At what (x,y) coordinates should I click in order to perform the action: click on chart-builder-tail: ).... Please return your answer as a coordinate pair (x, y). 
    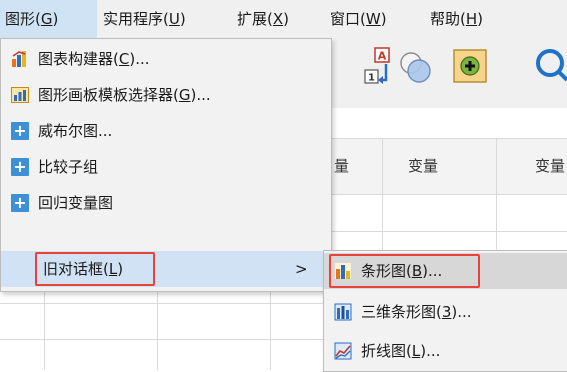
    Looking at the image, I should click on (139, 59).